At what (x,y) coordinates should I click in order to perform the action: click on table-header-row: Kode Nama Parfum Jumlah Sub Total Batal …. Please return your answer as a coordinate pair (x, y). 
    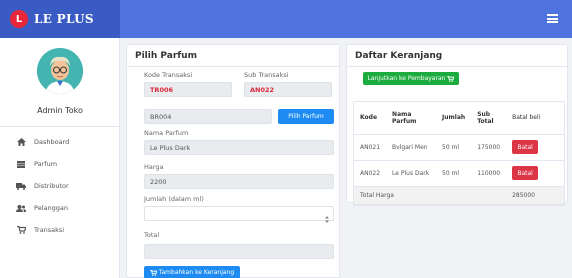
    Looking at the image, I should click on (459, 118).